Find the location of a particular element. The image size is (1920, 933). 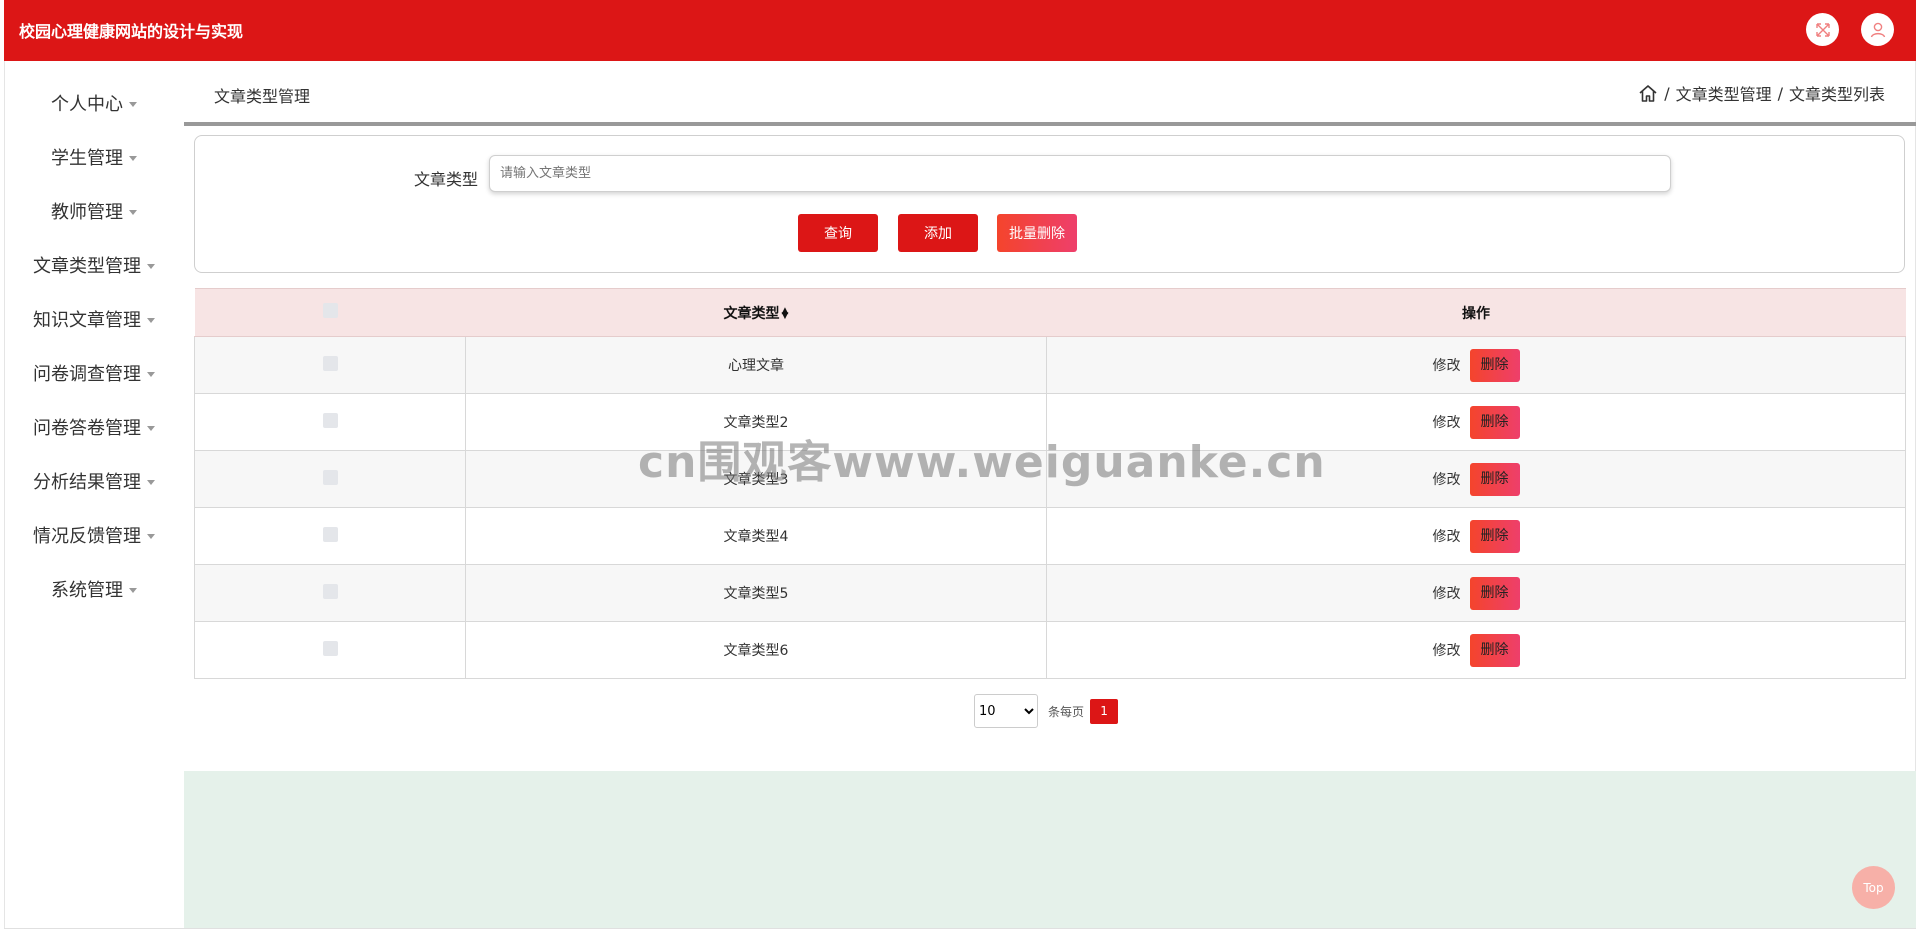

sidebar-item-label: 教师管理 is located at coordinates (87, 212).